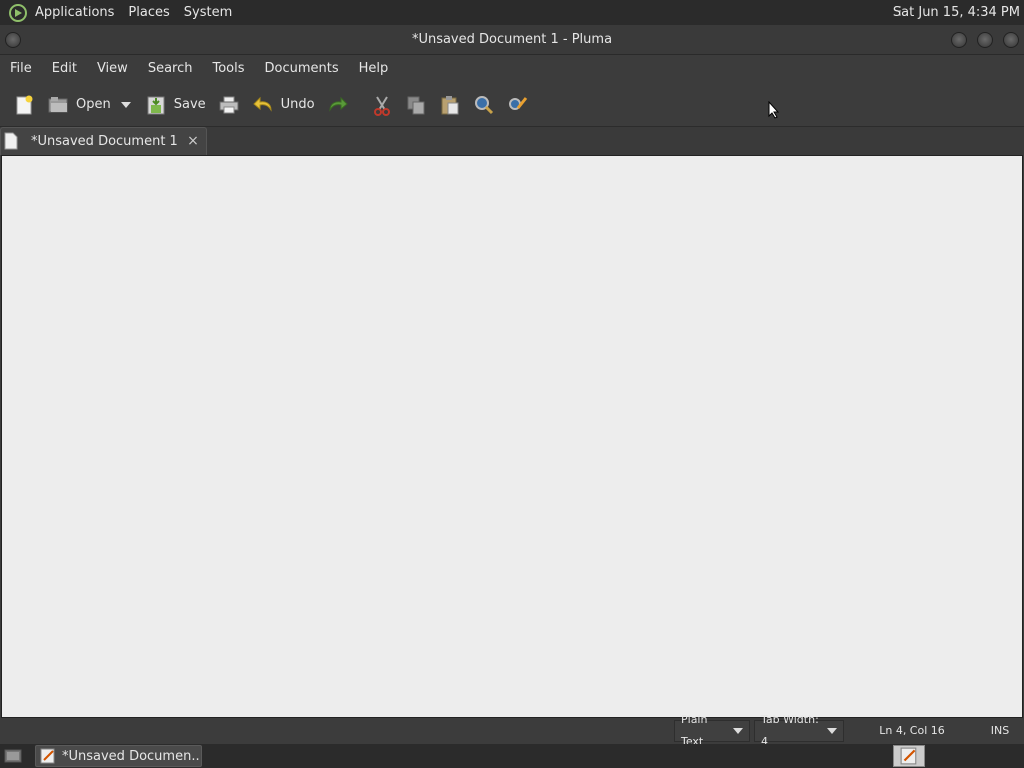 The height and width of the screenshot is (768, 1024). Describe the element at coordinates (208, 12) in the screenshot. I see `panel-menu-system: System` at that location.